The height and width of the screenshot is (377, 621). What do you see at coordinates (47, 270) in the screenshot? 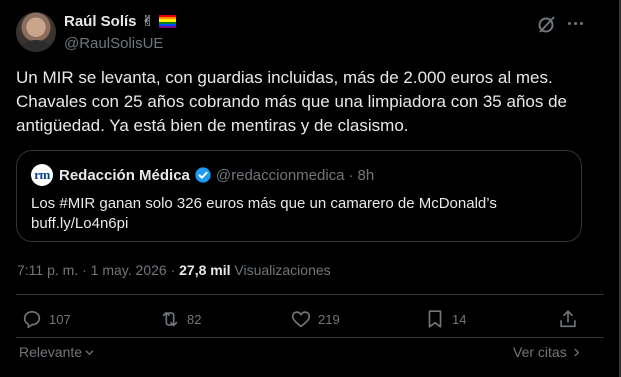
I see `tweet-time: 7:11 p. m.` at bounding box center [47, 270].